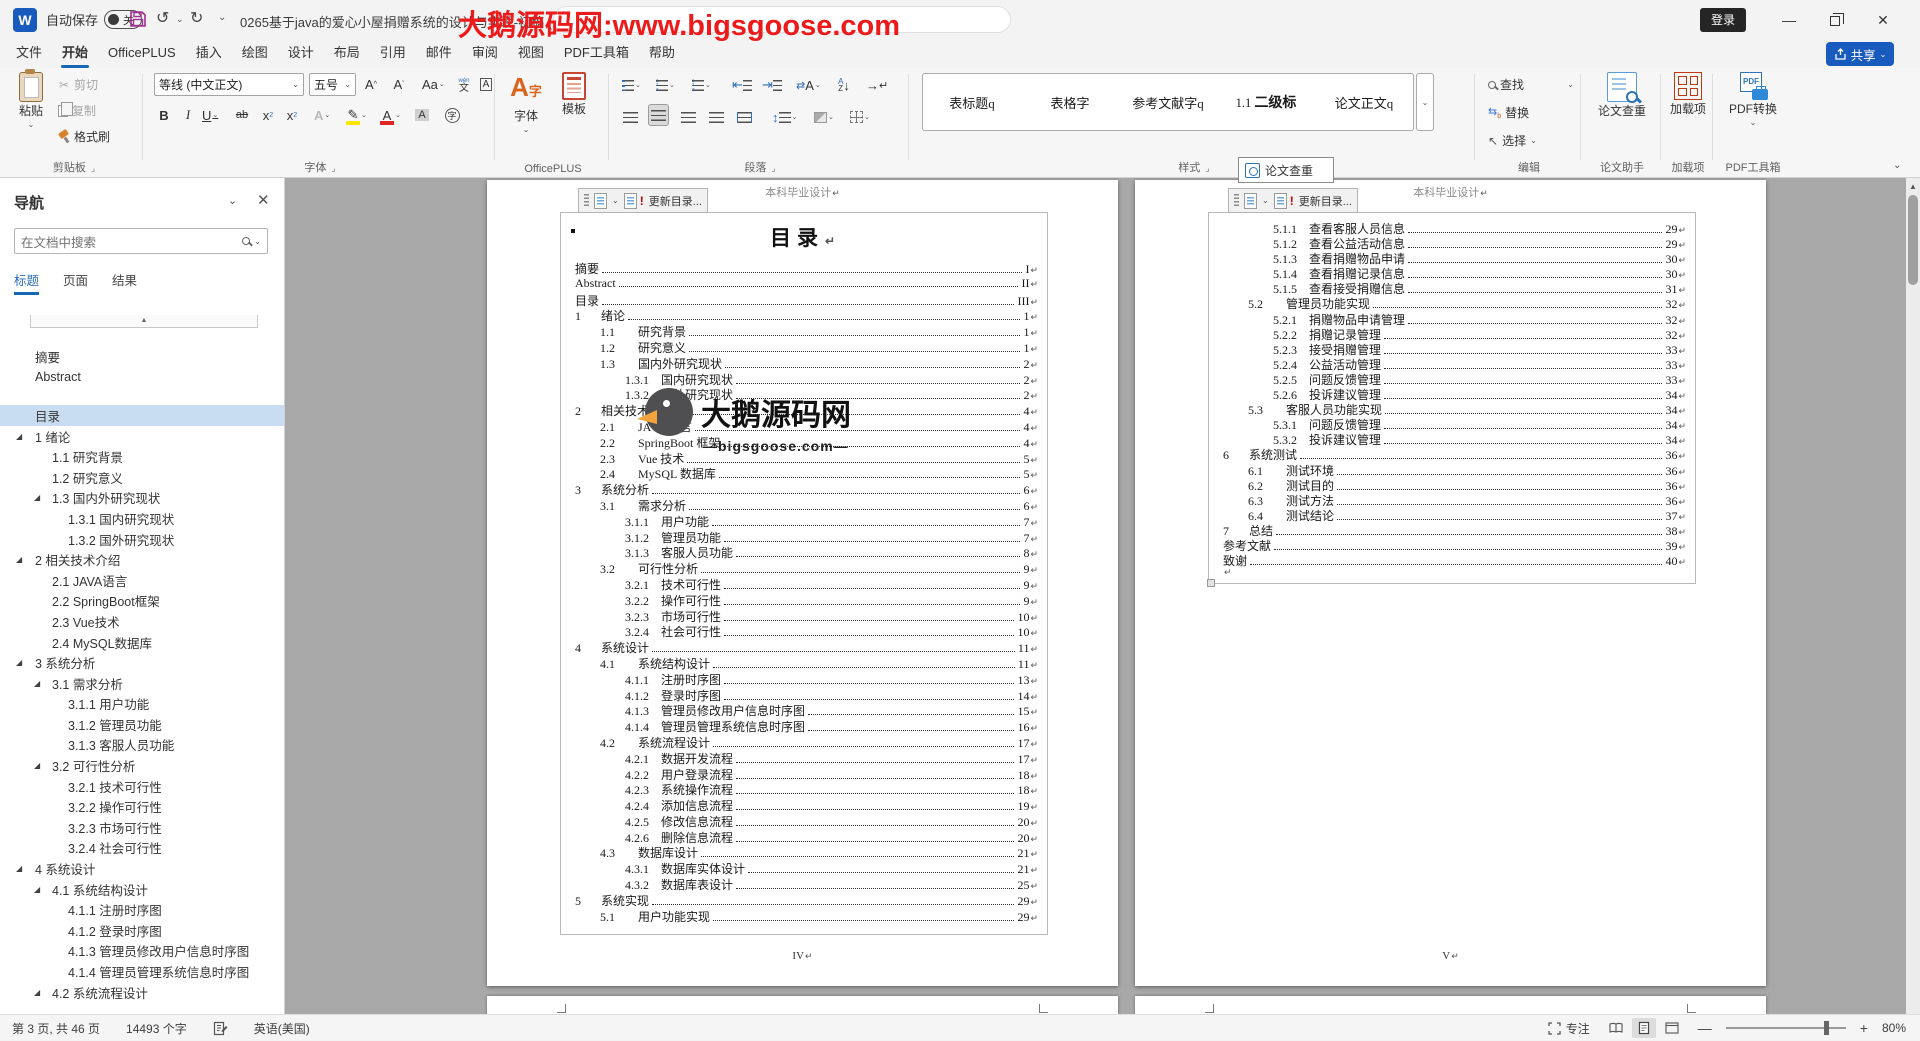 The image size is (1920, 1041). What do you see at coordinates (806, 568) in the screenshot?
I see `toc-entry: 3.2 可行性分析 9 ↵` at bounding box center [806, 568].